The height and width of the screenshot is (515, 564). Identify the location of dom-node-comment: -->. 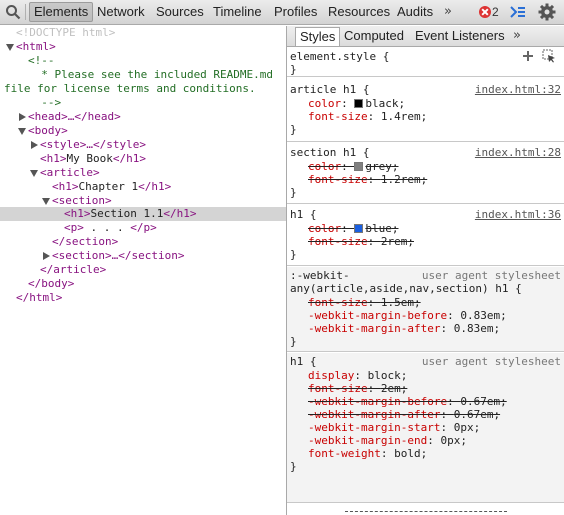
(143, 103).